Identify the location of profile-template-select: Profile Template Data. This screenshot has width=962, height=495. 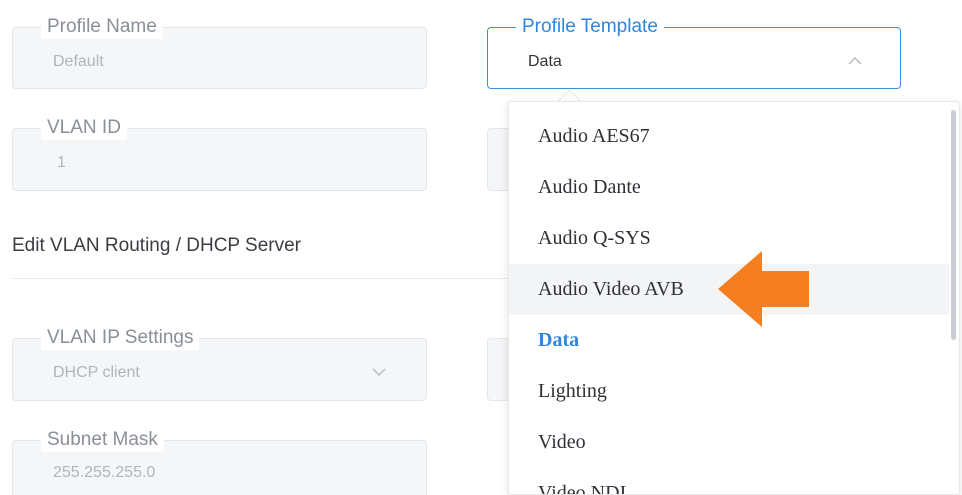
(694, 52).